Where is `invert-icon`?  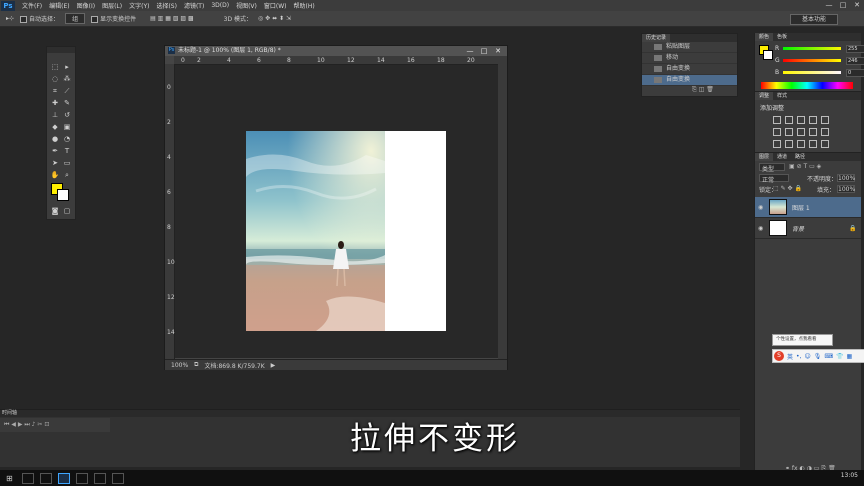
invert-icon is located at coordinates (777, 144).